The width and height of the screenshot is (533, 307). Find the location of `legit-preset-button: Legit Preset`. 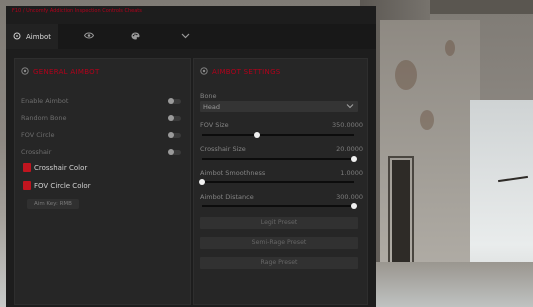

legit-preset-button: Legit Preset is located at coordinates (279, 223).